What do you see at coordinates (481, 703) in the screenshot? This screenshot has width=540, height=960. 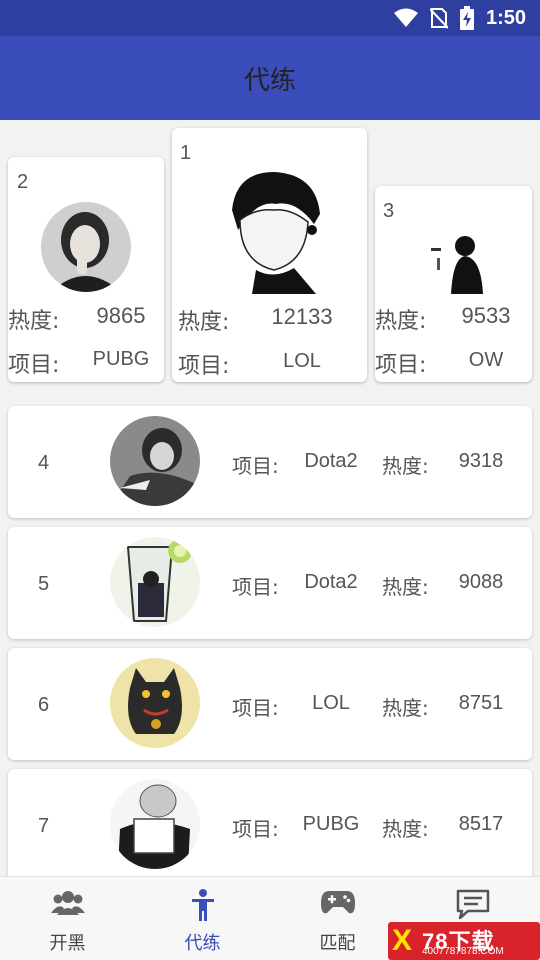 I see `heat-value: 8751` at bounding box center [481, 703].